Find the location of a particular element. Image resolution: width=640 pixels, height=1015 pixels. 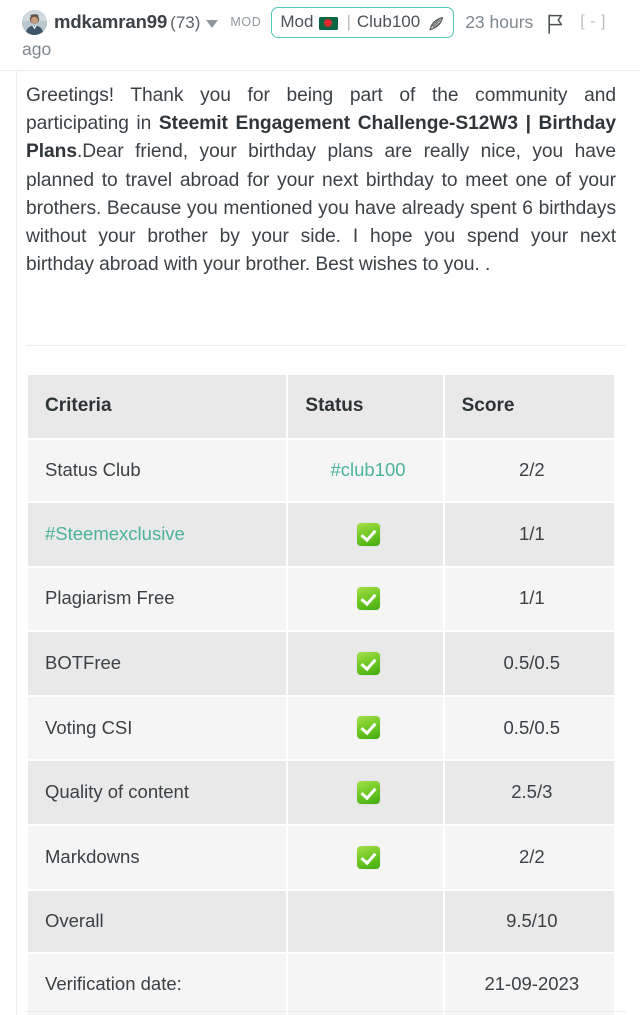

avatar is located at coordinates (34, 23).